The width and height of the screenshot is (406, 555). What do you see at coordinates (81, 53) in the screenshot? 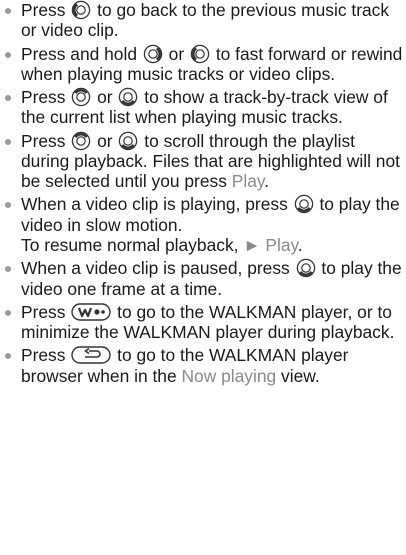
I see `instruction-text: Press and hold` at bounding box center [81, 53].